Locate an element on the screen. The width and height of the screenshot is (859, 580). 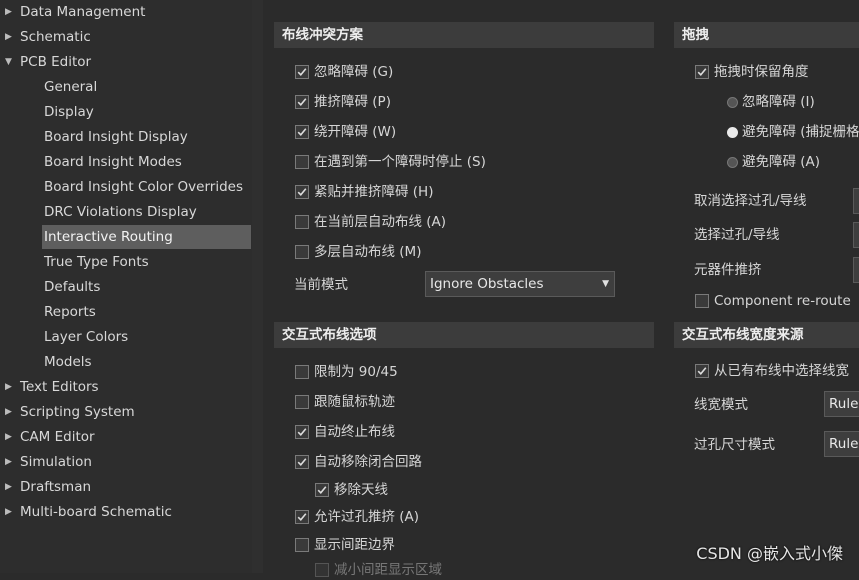
watermark: CSDN @嵌入式小傑 is located at coordinates (769, 553).